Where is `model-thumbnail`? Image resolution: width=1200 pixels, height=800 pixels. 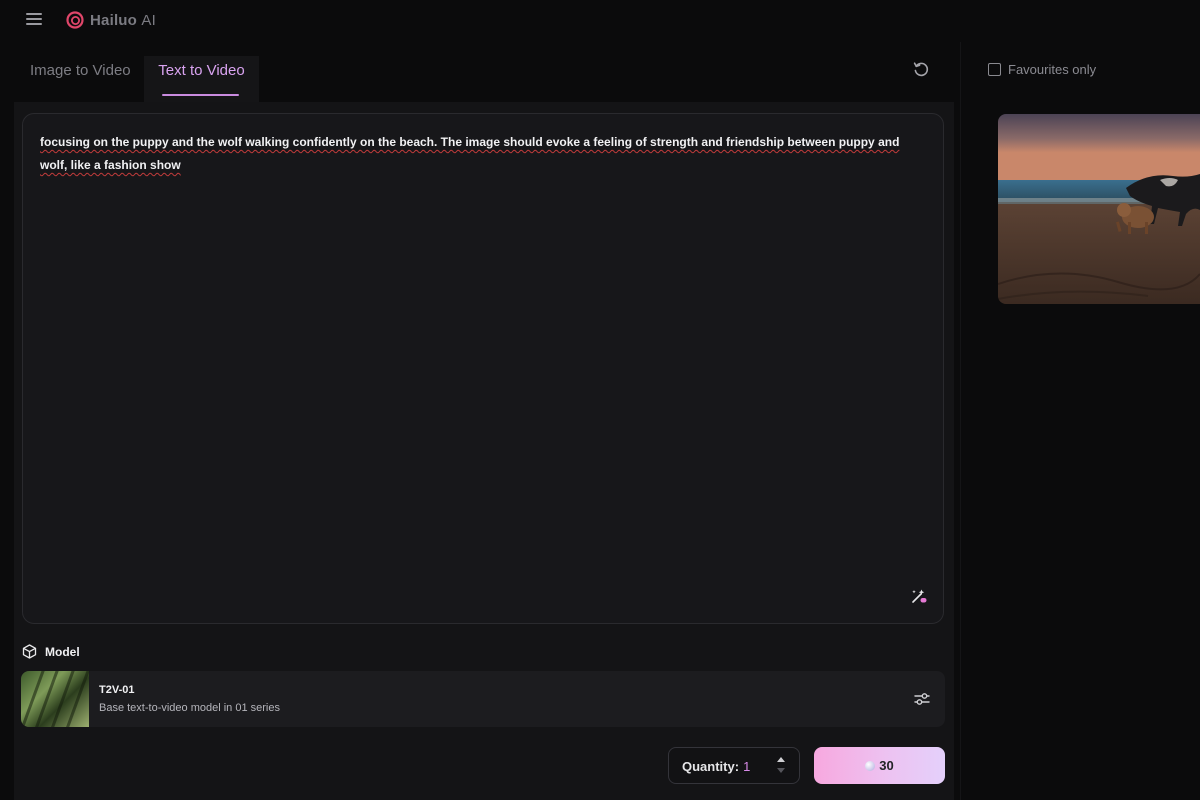
model-thumbnail is located at coordinates (56, 699).